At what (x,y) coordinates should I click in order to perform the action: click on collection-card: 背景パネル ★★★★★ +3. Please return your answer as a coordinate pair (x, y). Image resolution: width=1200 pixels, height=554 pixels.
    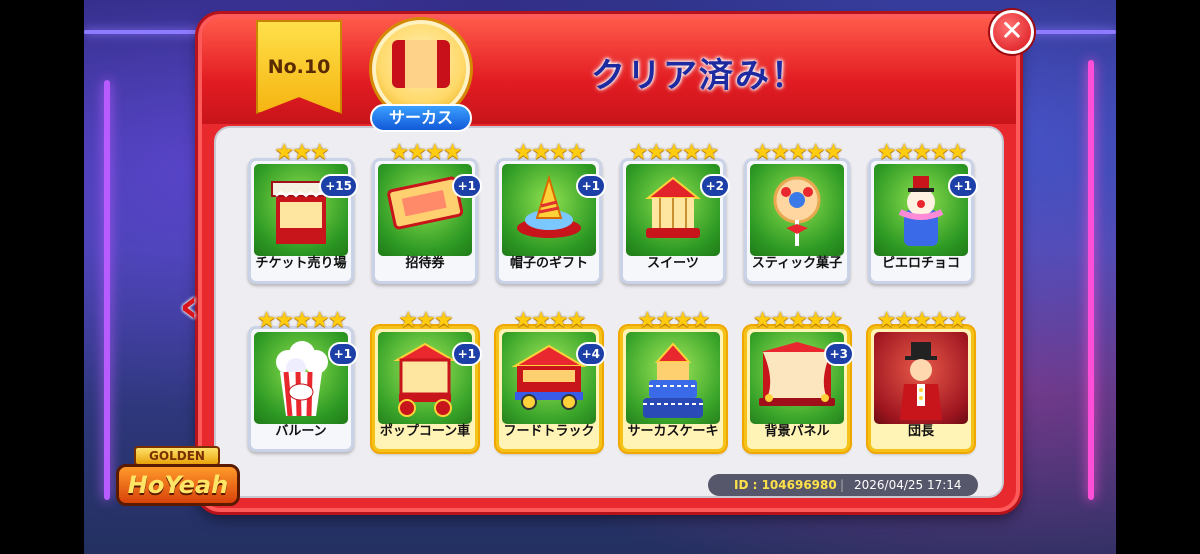
    Looking at the image, I should click on (799, 380).